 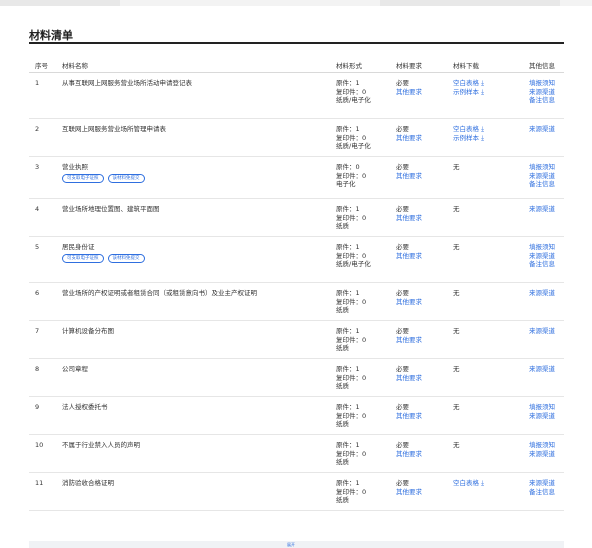 I want to click on material-other-info: 填报须知 来源渠道 备注信息, so click(x=542, y=92).